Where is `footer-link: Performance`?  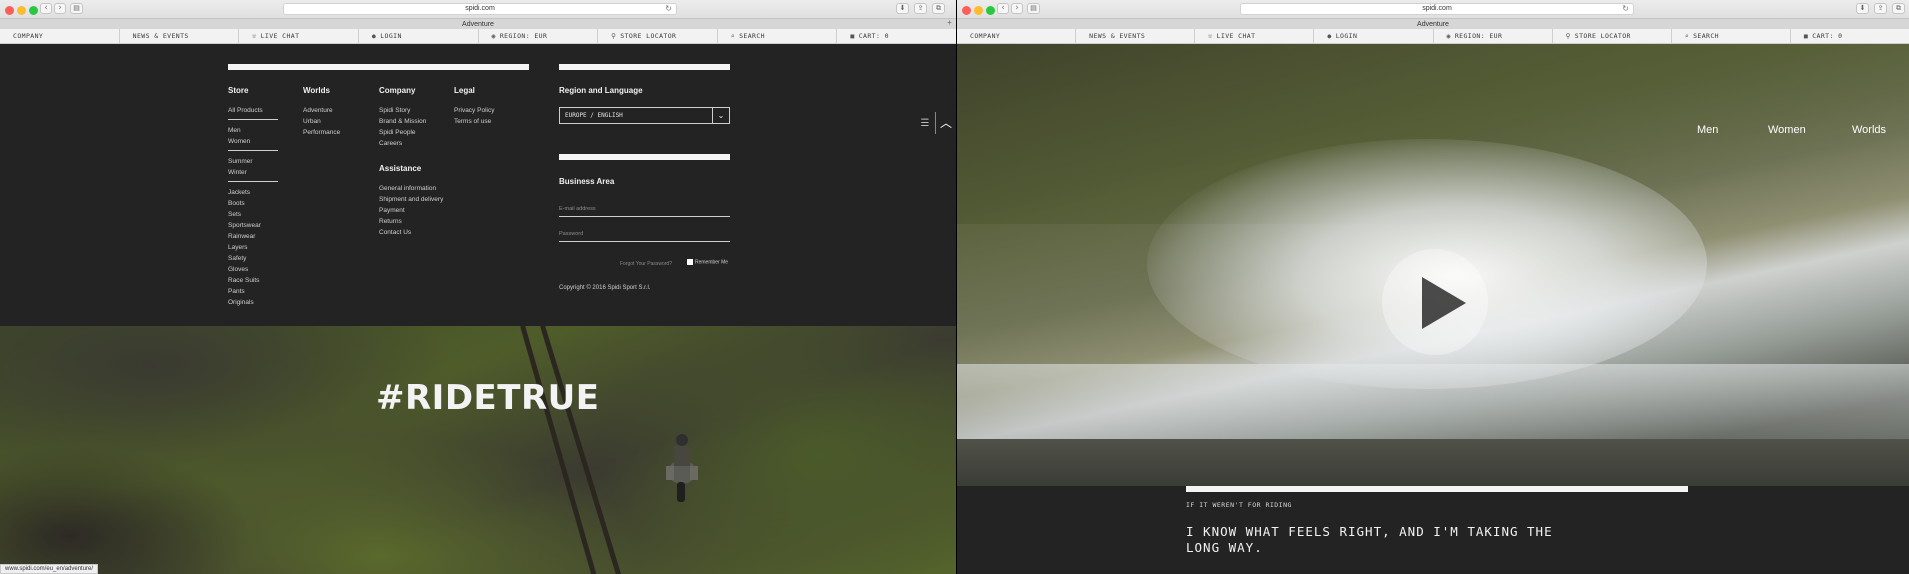 footer-link: Performance is located at coordinates (321, 132).